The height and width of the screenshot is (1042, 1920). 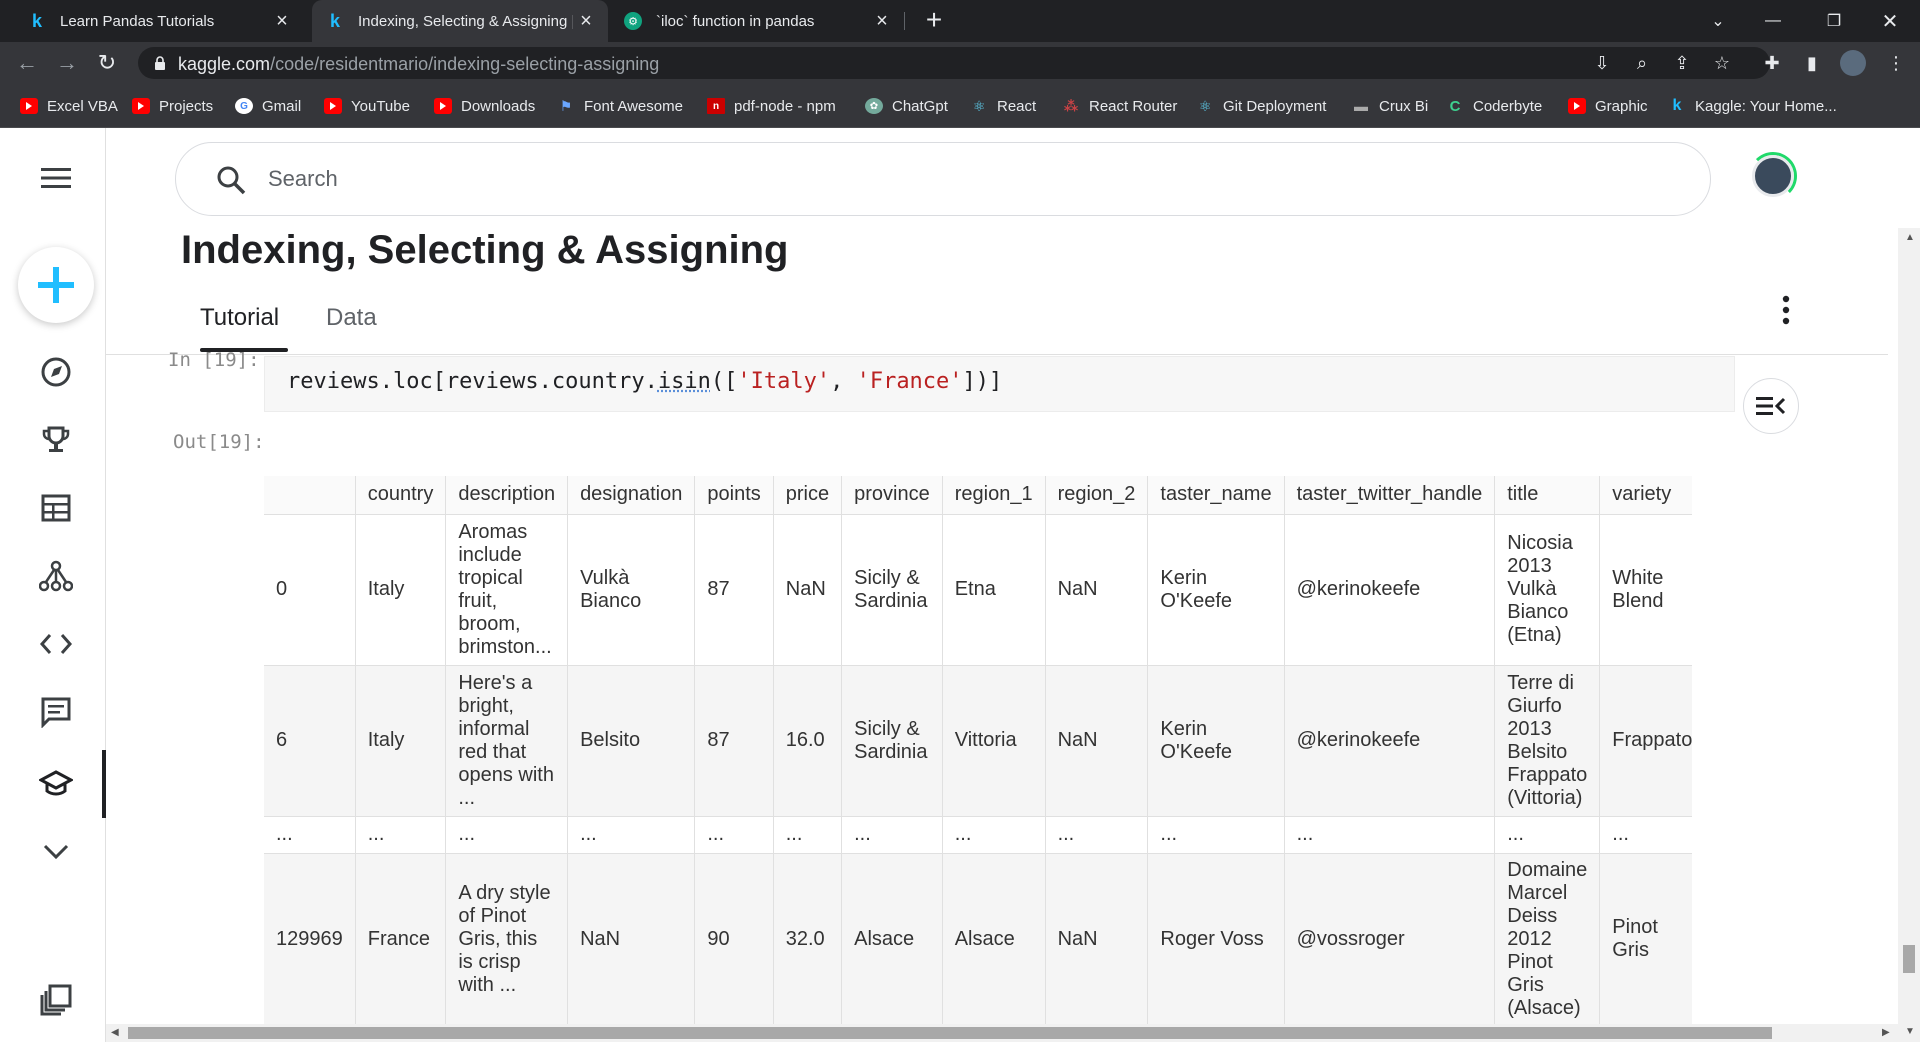 What do you see at coordinates (56, 508) in the screenshot?
I see `datasets-table-icon` at bounding box center [56, 508].